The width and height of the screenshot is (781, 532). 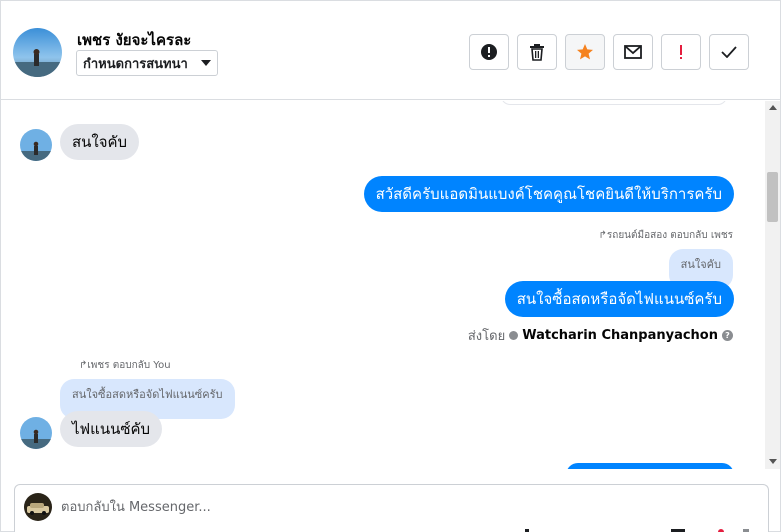 What do you see at coordinates (486, 336) in the screenshot?
I see `sent-by-label: ส่งโดย` at bounding box center [486, 336].